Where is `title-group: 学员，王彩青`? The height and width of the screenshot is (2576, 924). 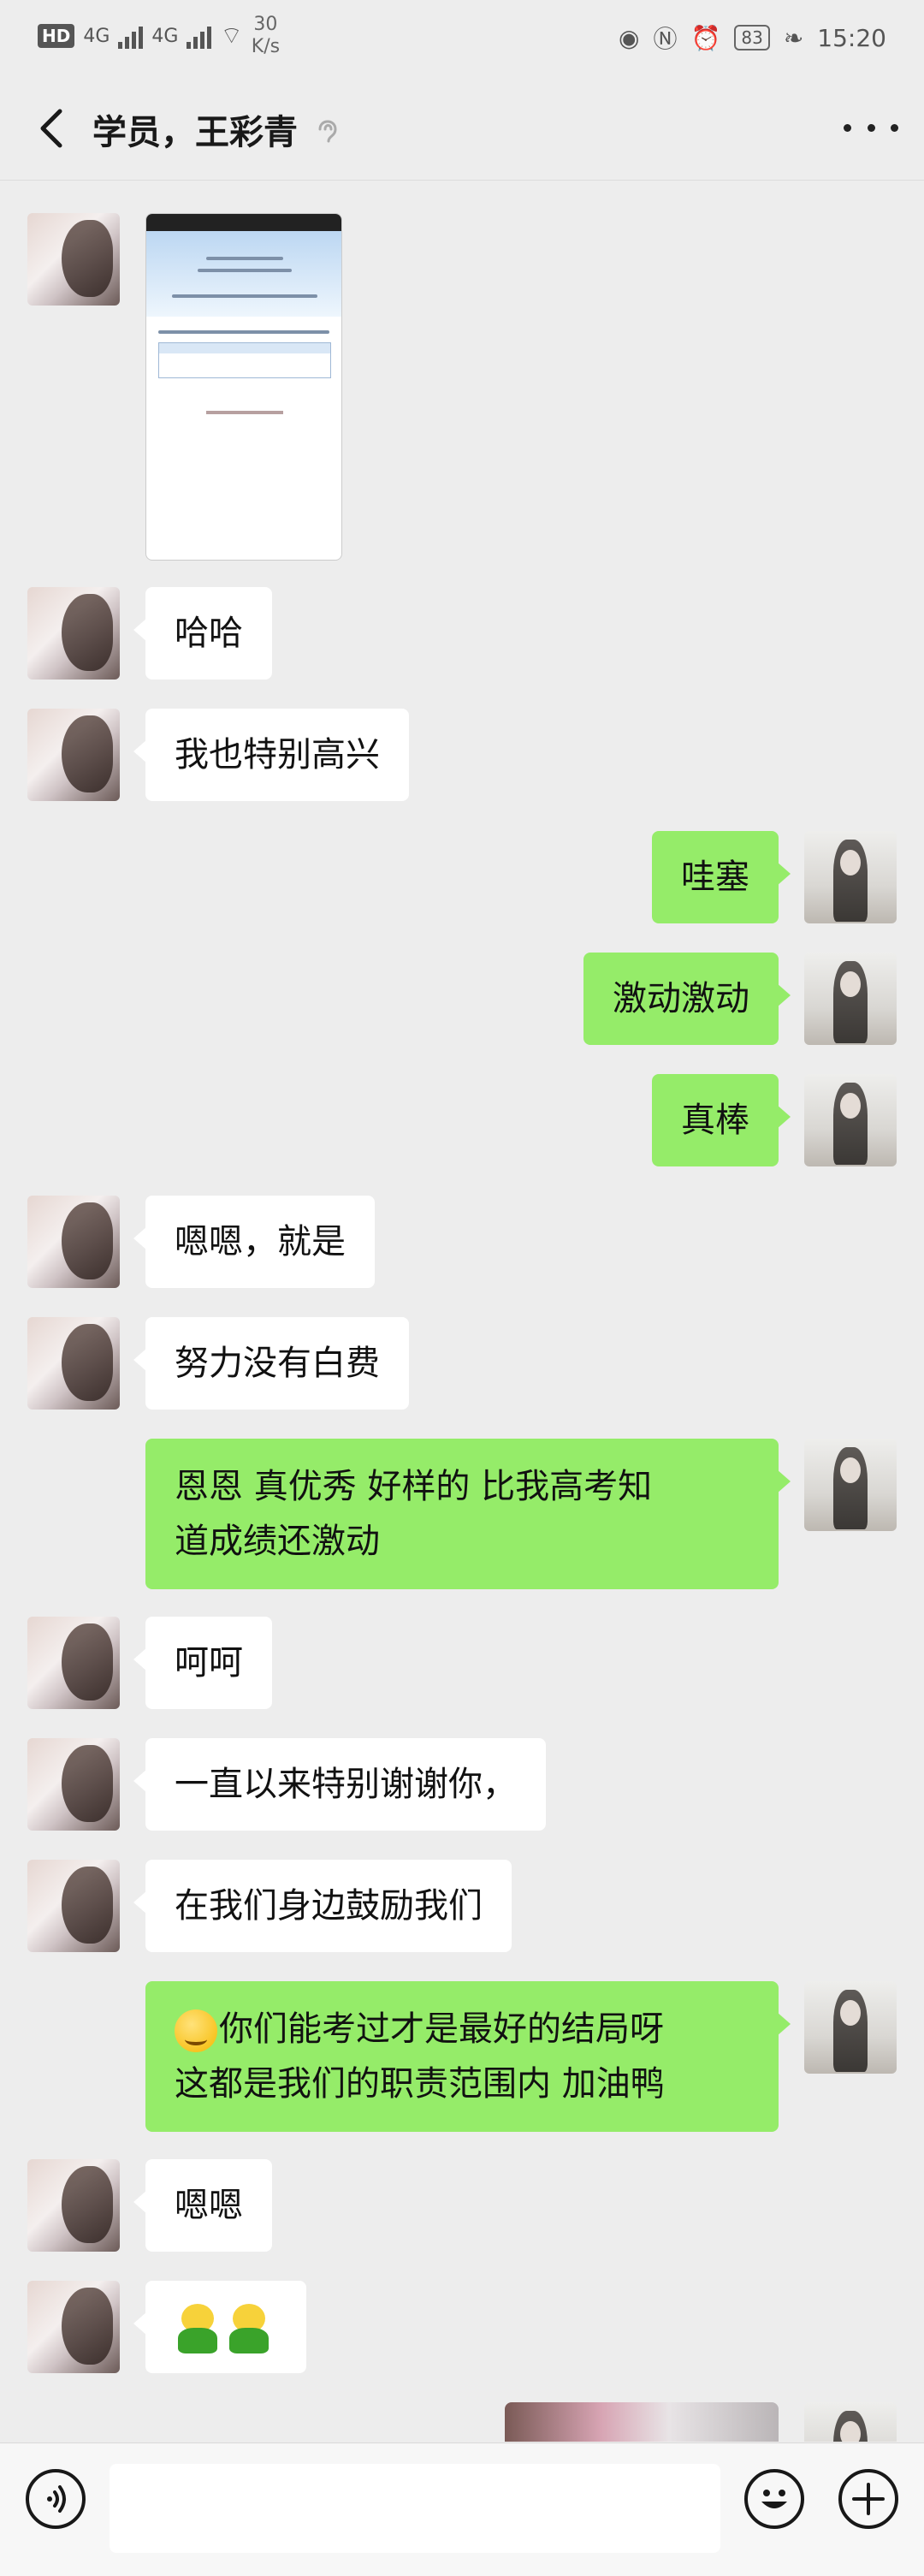
title-group: 学员，王彩青 is located at coordinates (218, 129).